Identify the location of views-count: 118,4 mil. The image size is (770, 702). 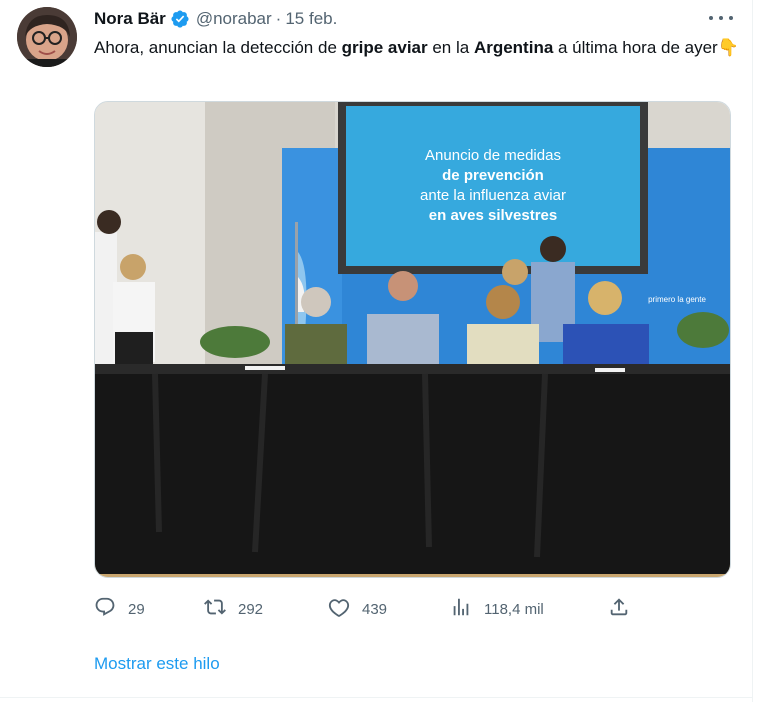
(514, 609).